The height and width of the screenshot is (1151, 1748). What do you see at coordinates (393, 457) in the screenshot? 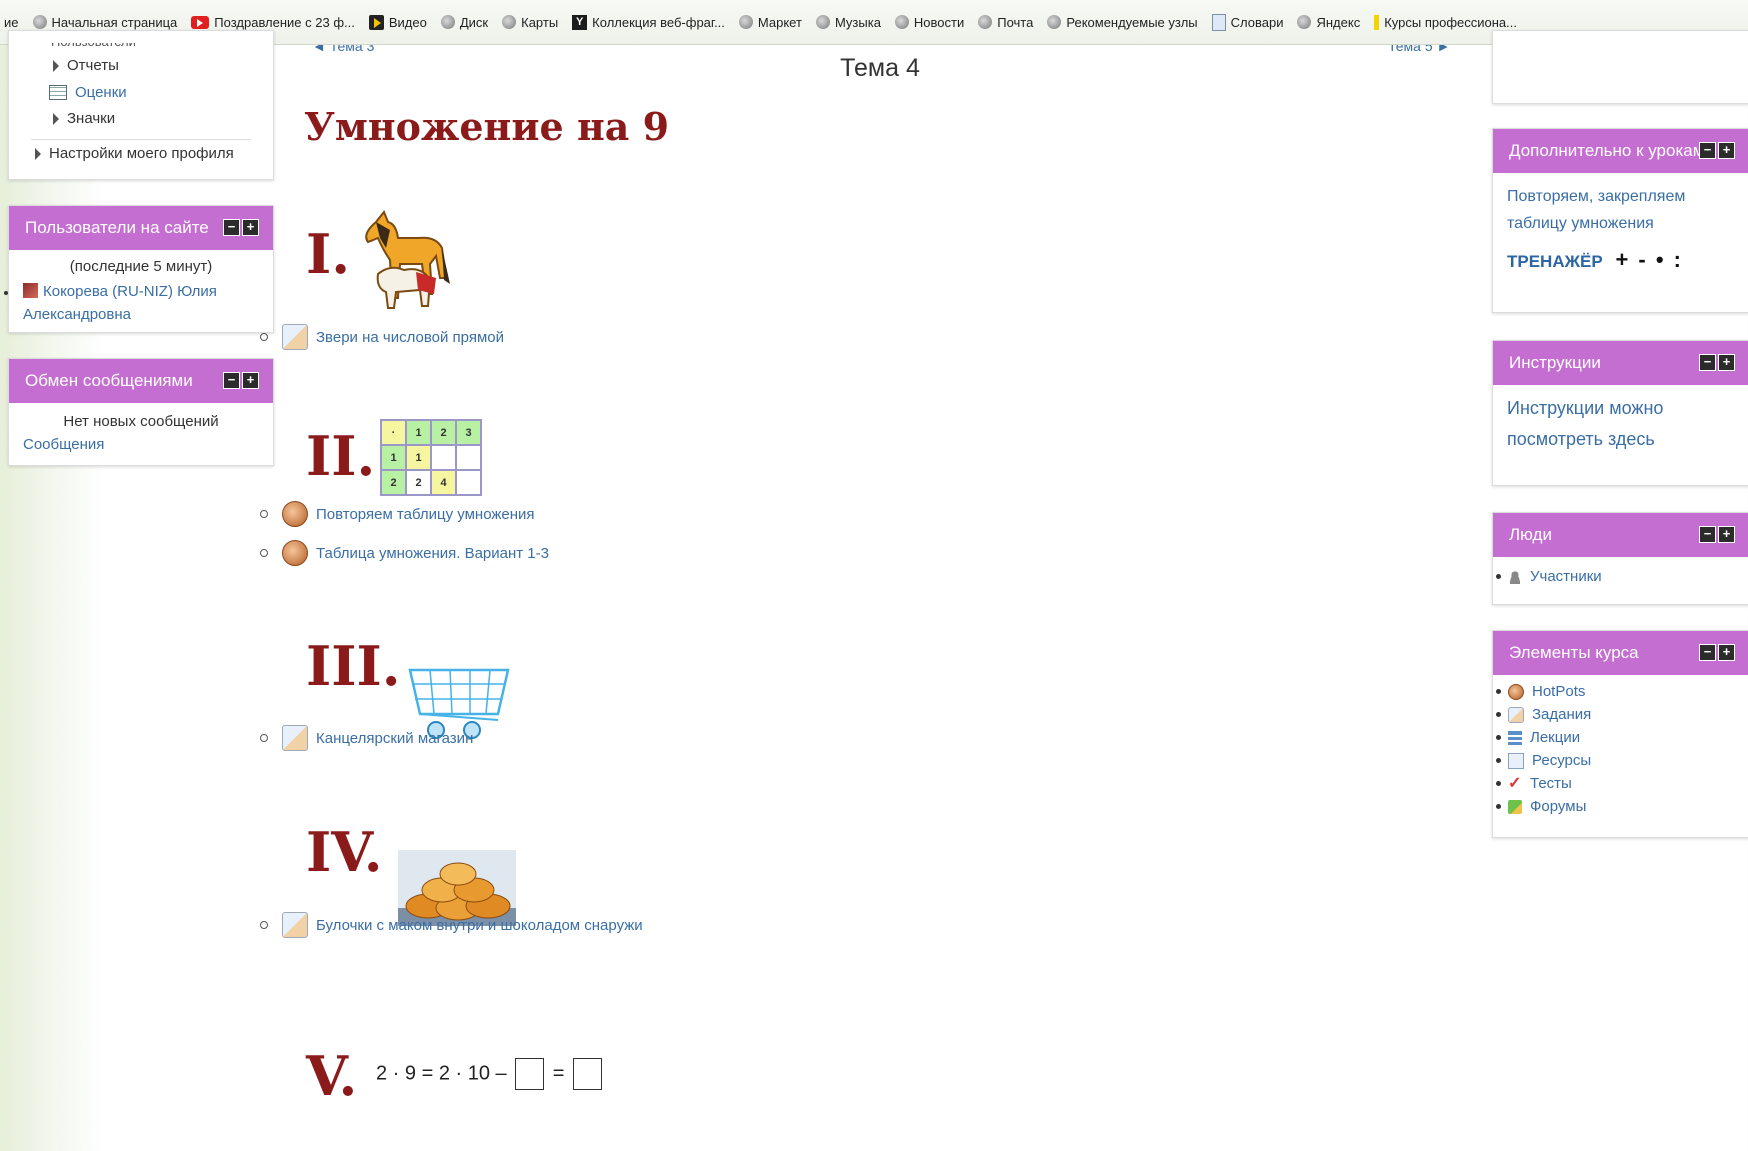
I see `table-cell: 1` at bounding box center [393, 457].